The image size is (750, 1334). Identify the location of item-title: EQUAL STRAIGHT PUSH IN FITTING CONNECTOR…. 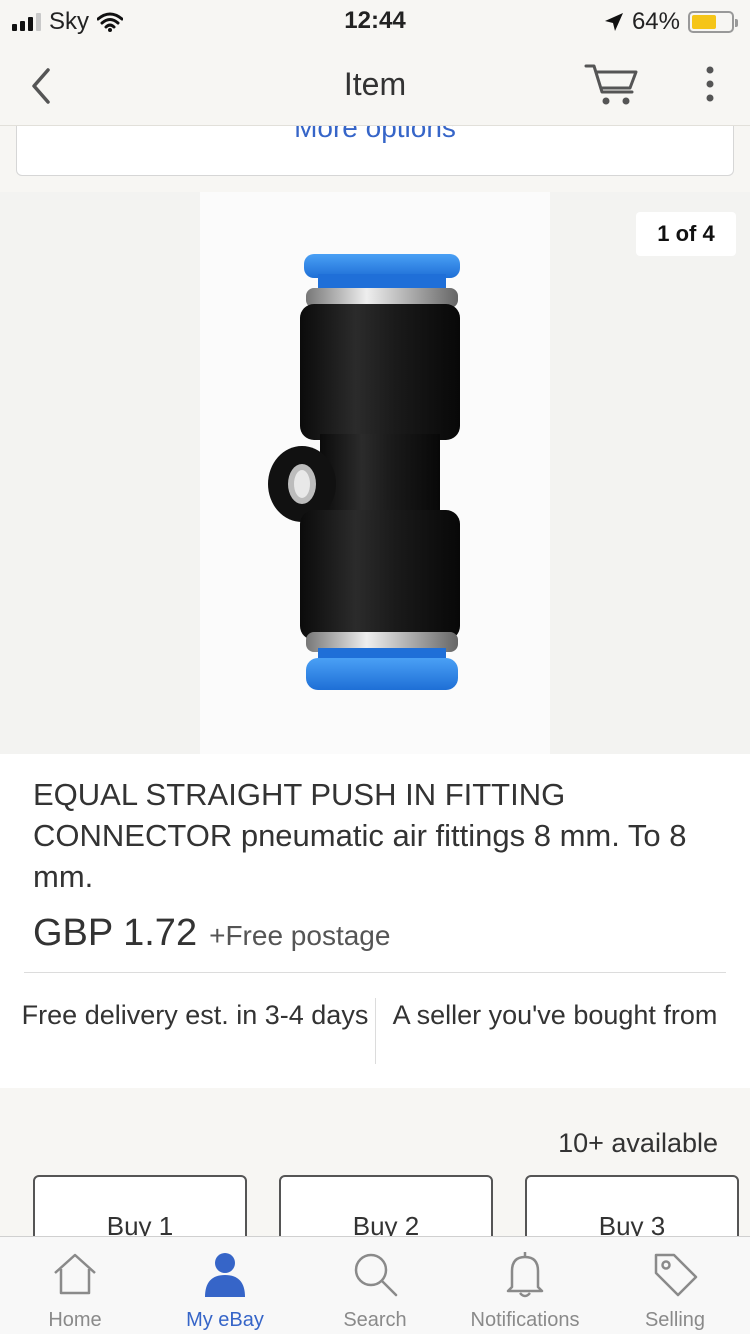
(360, 835).